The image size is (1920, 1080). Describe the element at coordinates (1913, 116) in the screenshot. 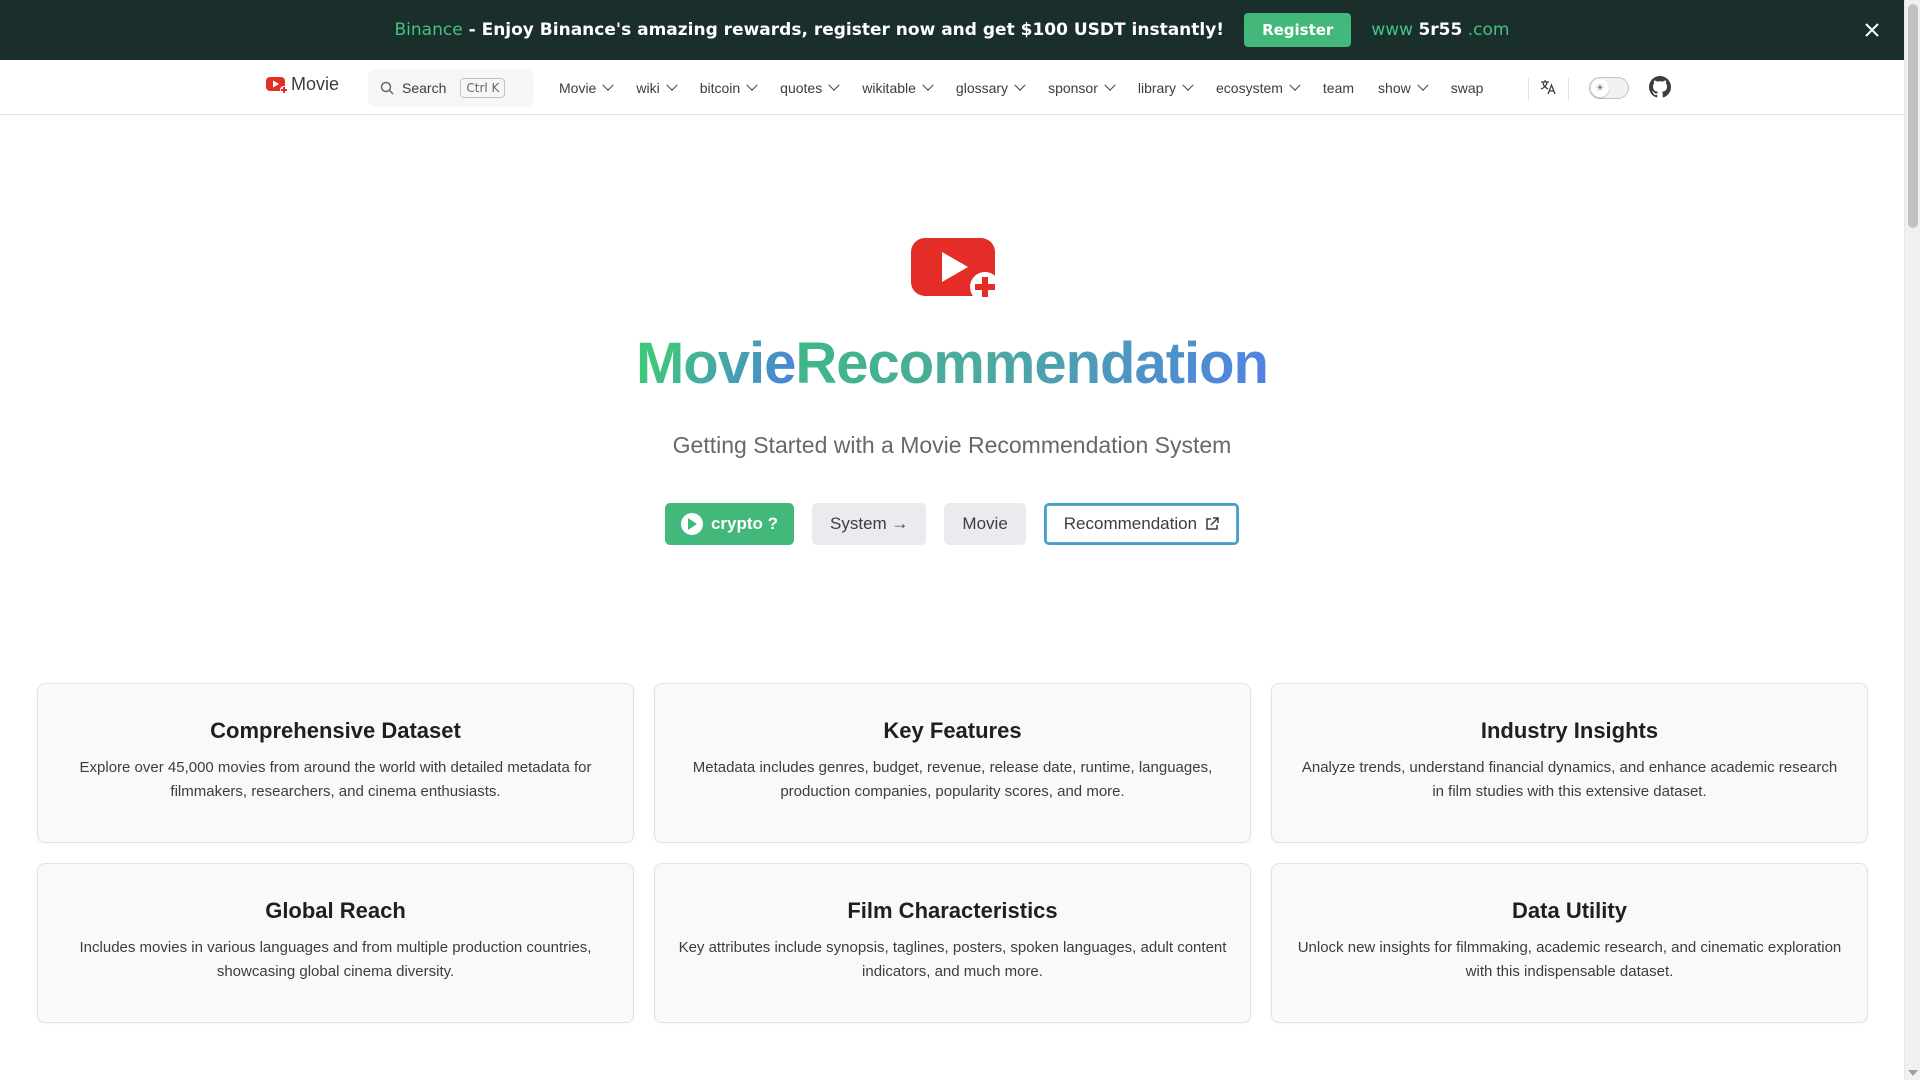

I see `scrollbar-thumb` at that location.